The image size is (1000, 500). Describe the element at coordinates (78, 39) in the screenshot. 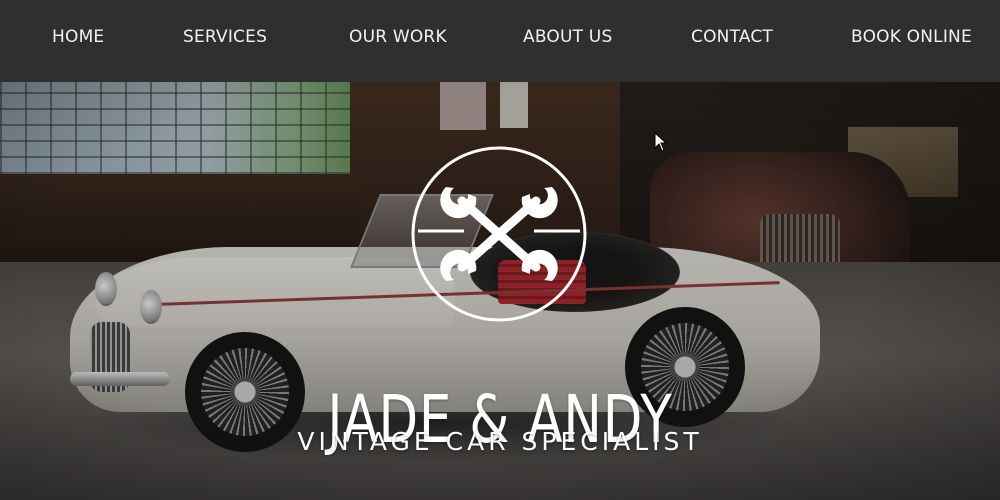

I see `nav-home-link: HOME` at that location.